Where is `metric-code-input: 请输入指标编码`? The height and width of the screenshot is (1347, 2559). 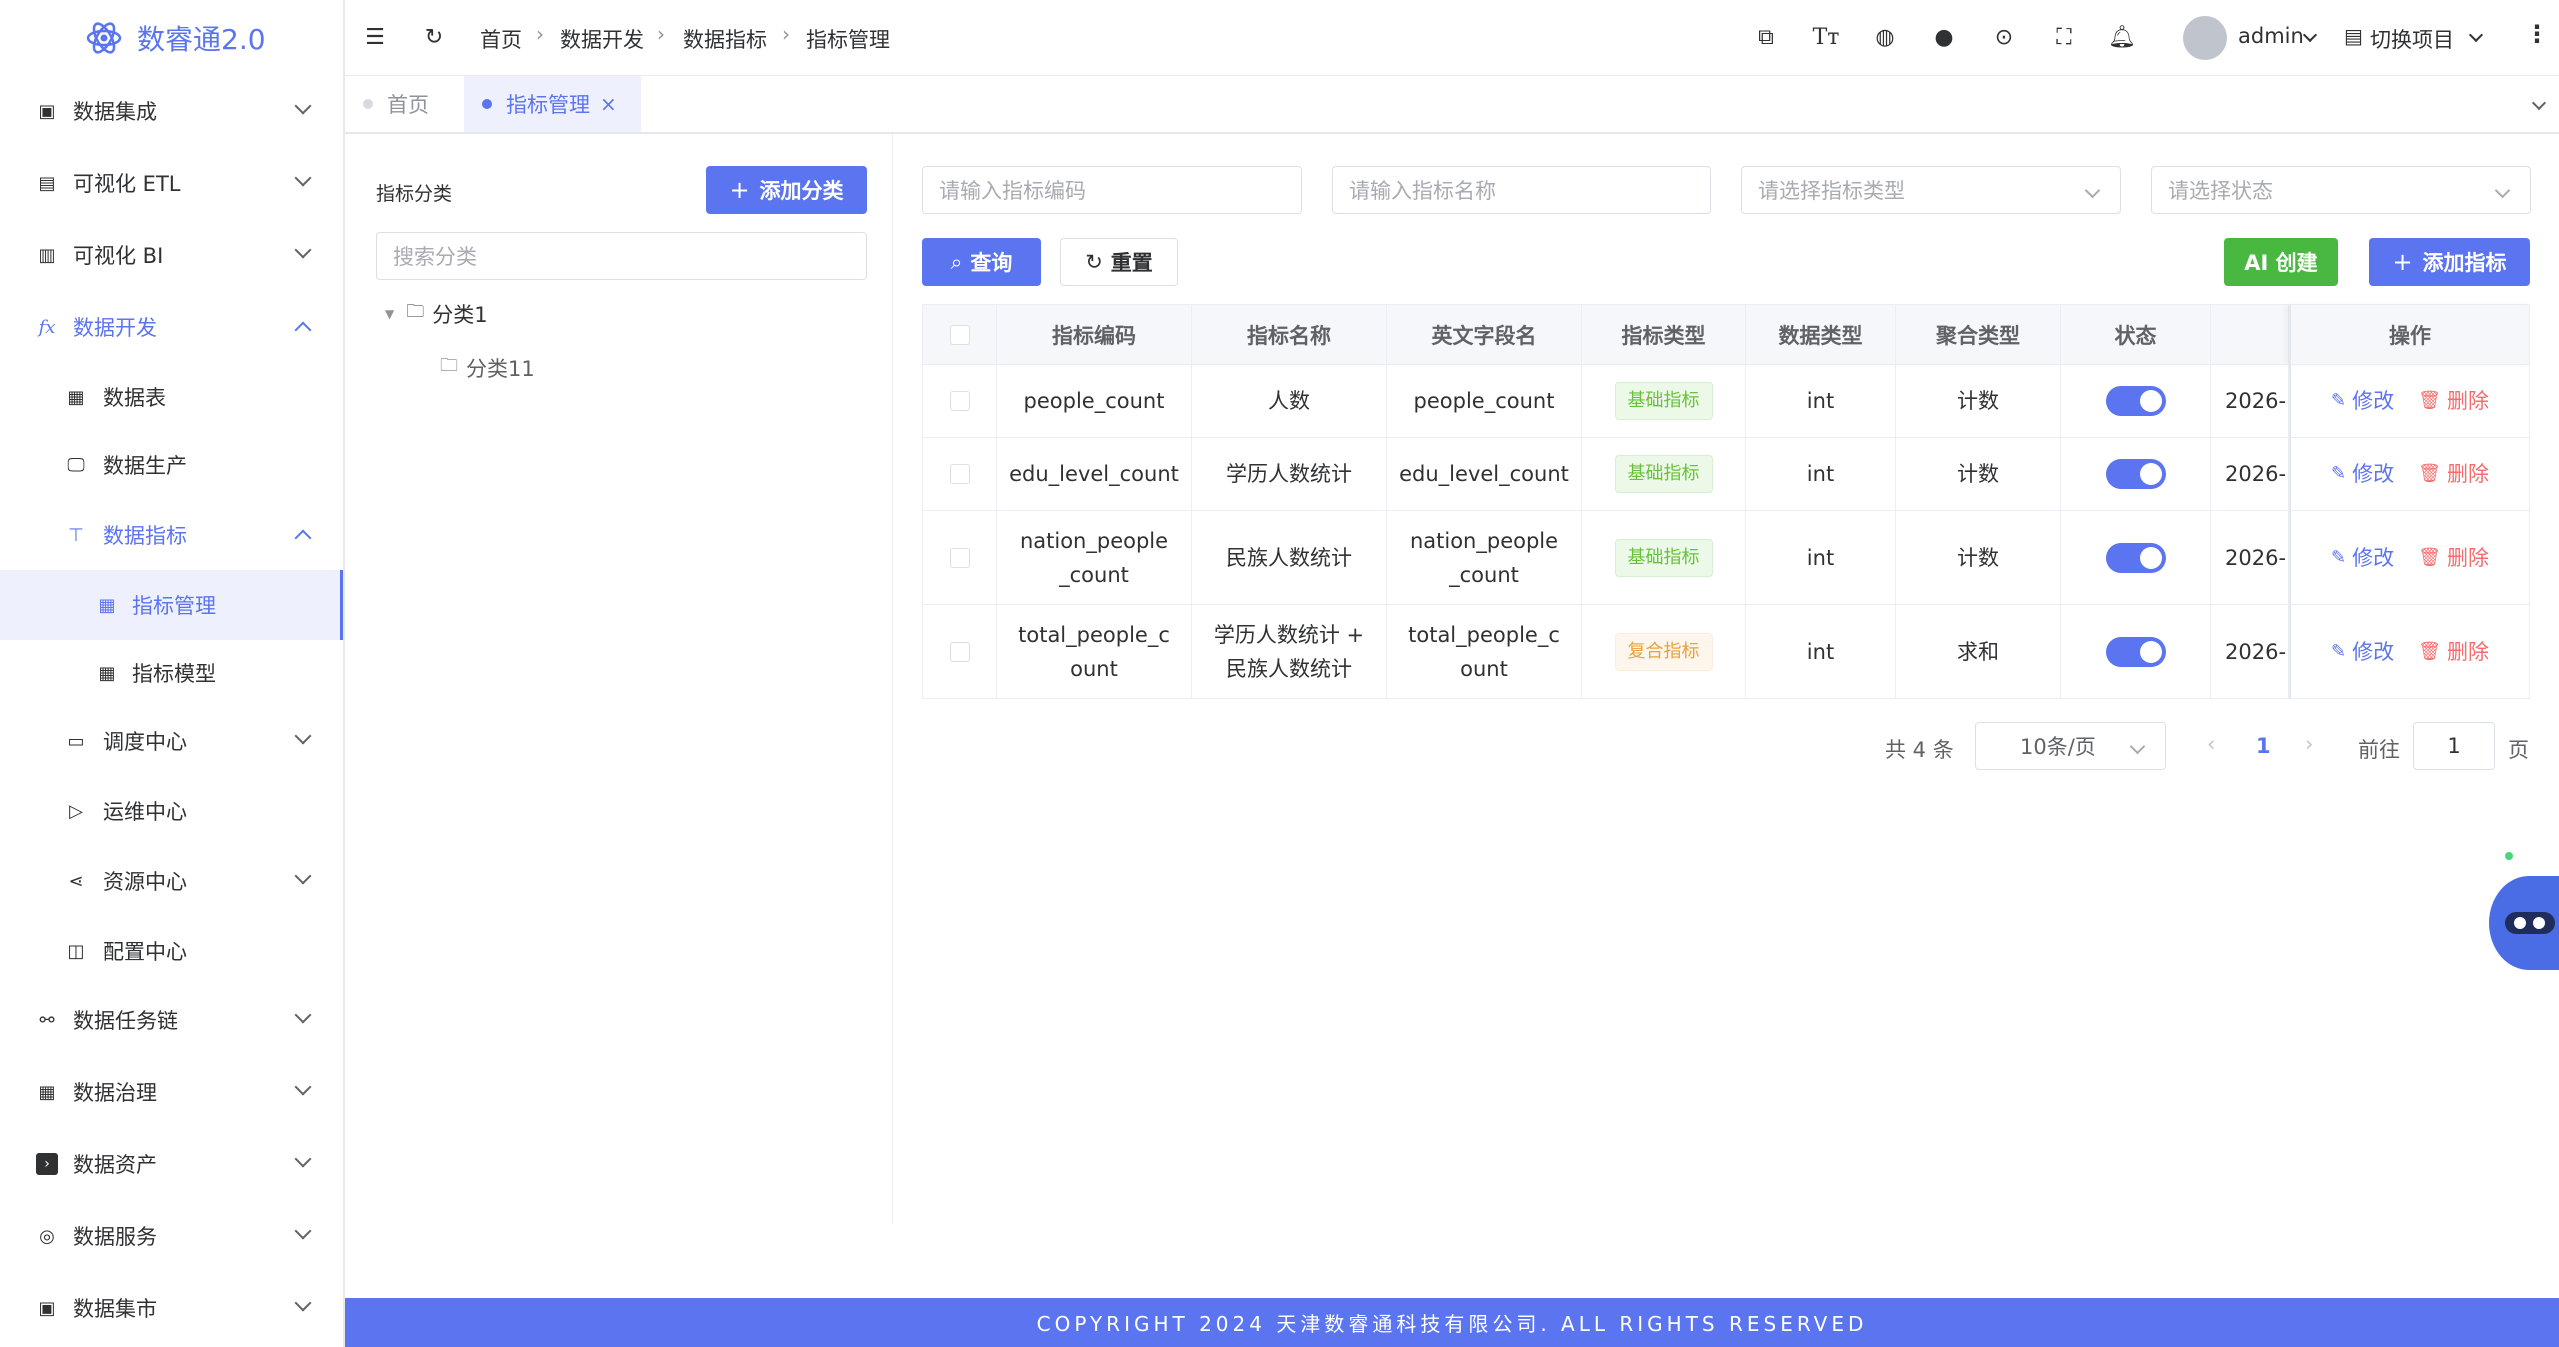 metric-code-input: 请输入指标编码 is located at coordinates (1112, 190).